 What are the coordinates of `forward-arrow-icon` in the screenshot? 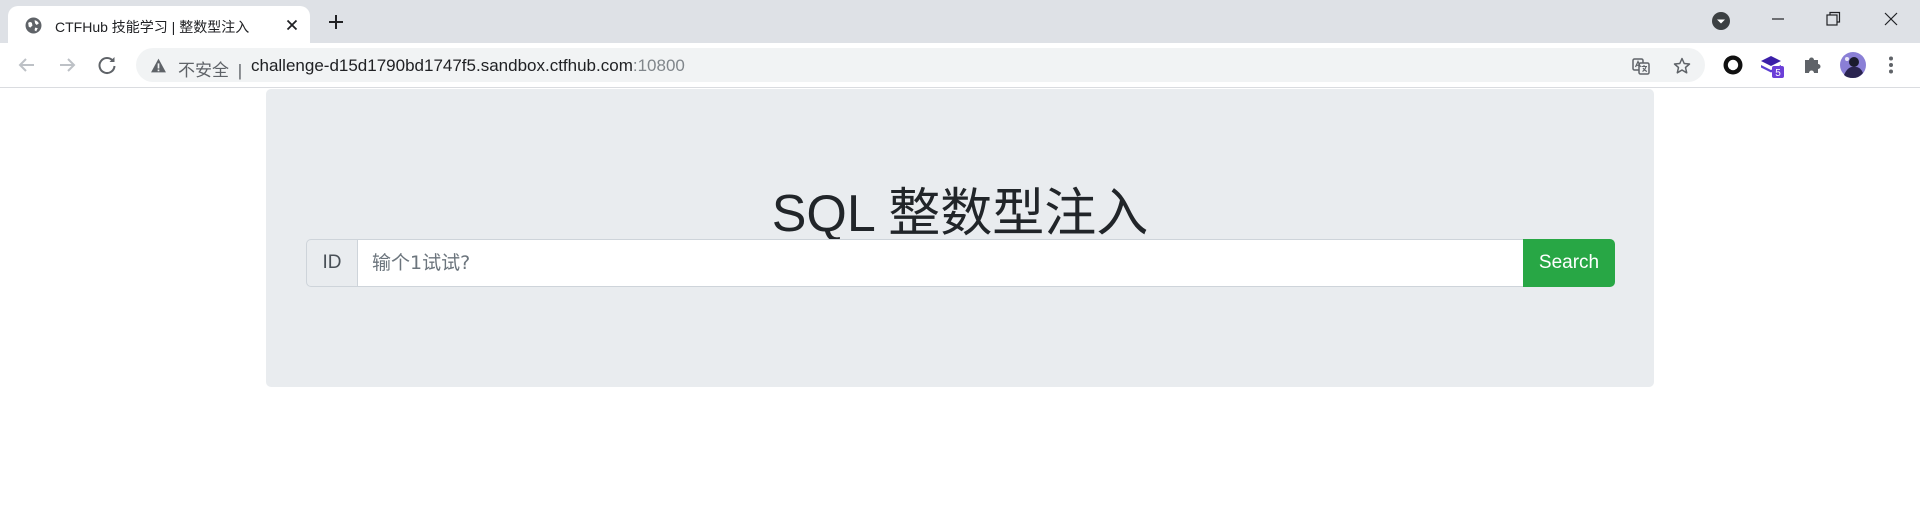 It's located at (67, 65).